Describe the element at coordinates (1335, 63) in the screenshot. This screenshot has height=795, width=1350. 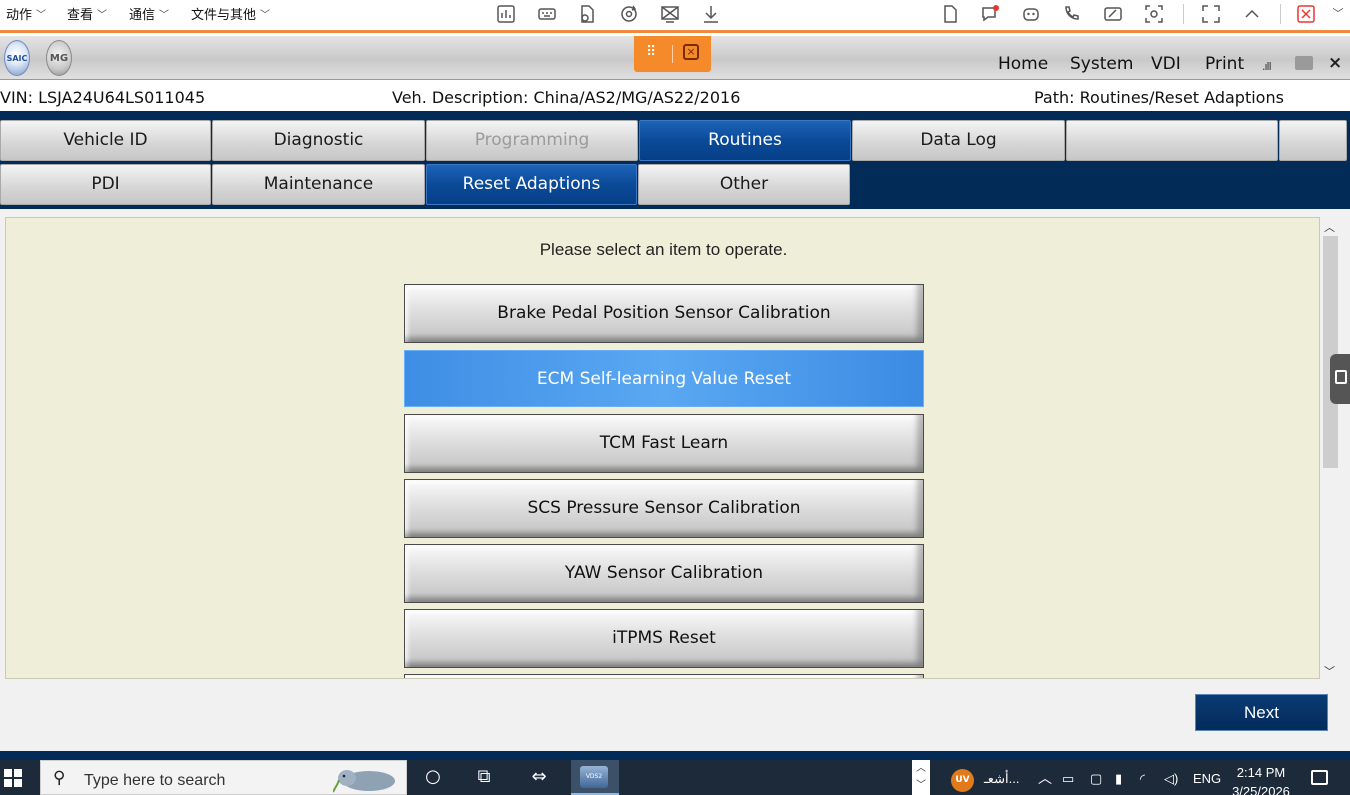
I see `close-icon: ×` at that location.